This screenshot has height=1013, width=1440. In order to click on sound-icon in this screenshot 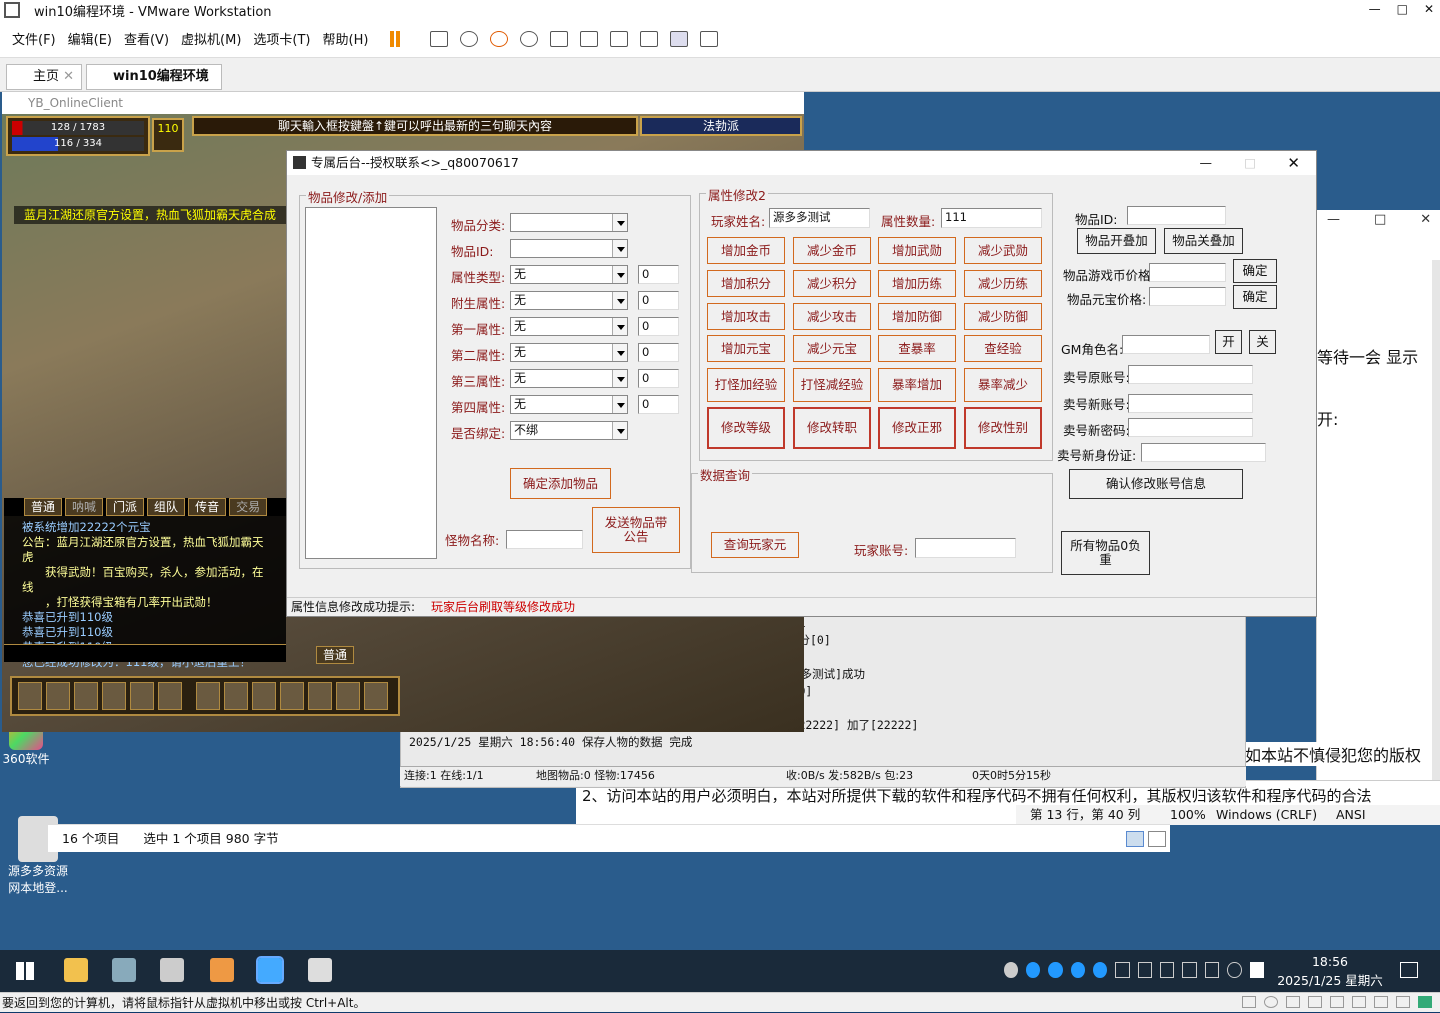, I will do `click(1381, 1002)`.